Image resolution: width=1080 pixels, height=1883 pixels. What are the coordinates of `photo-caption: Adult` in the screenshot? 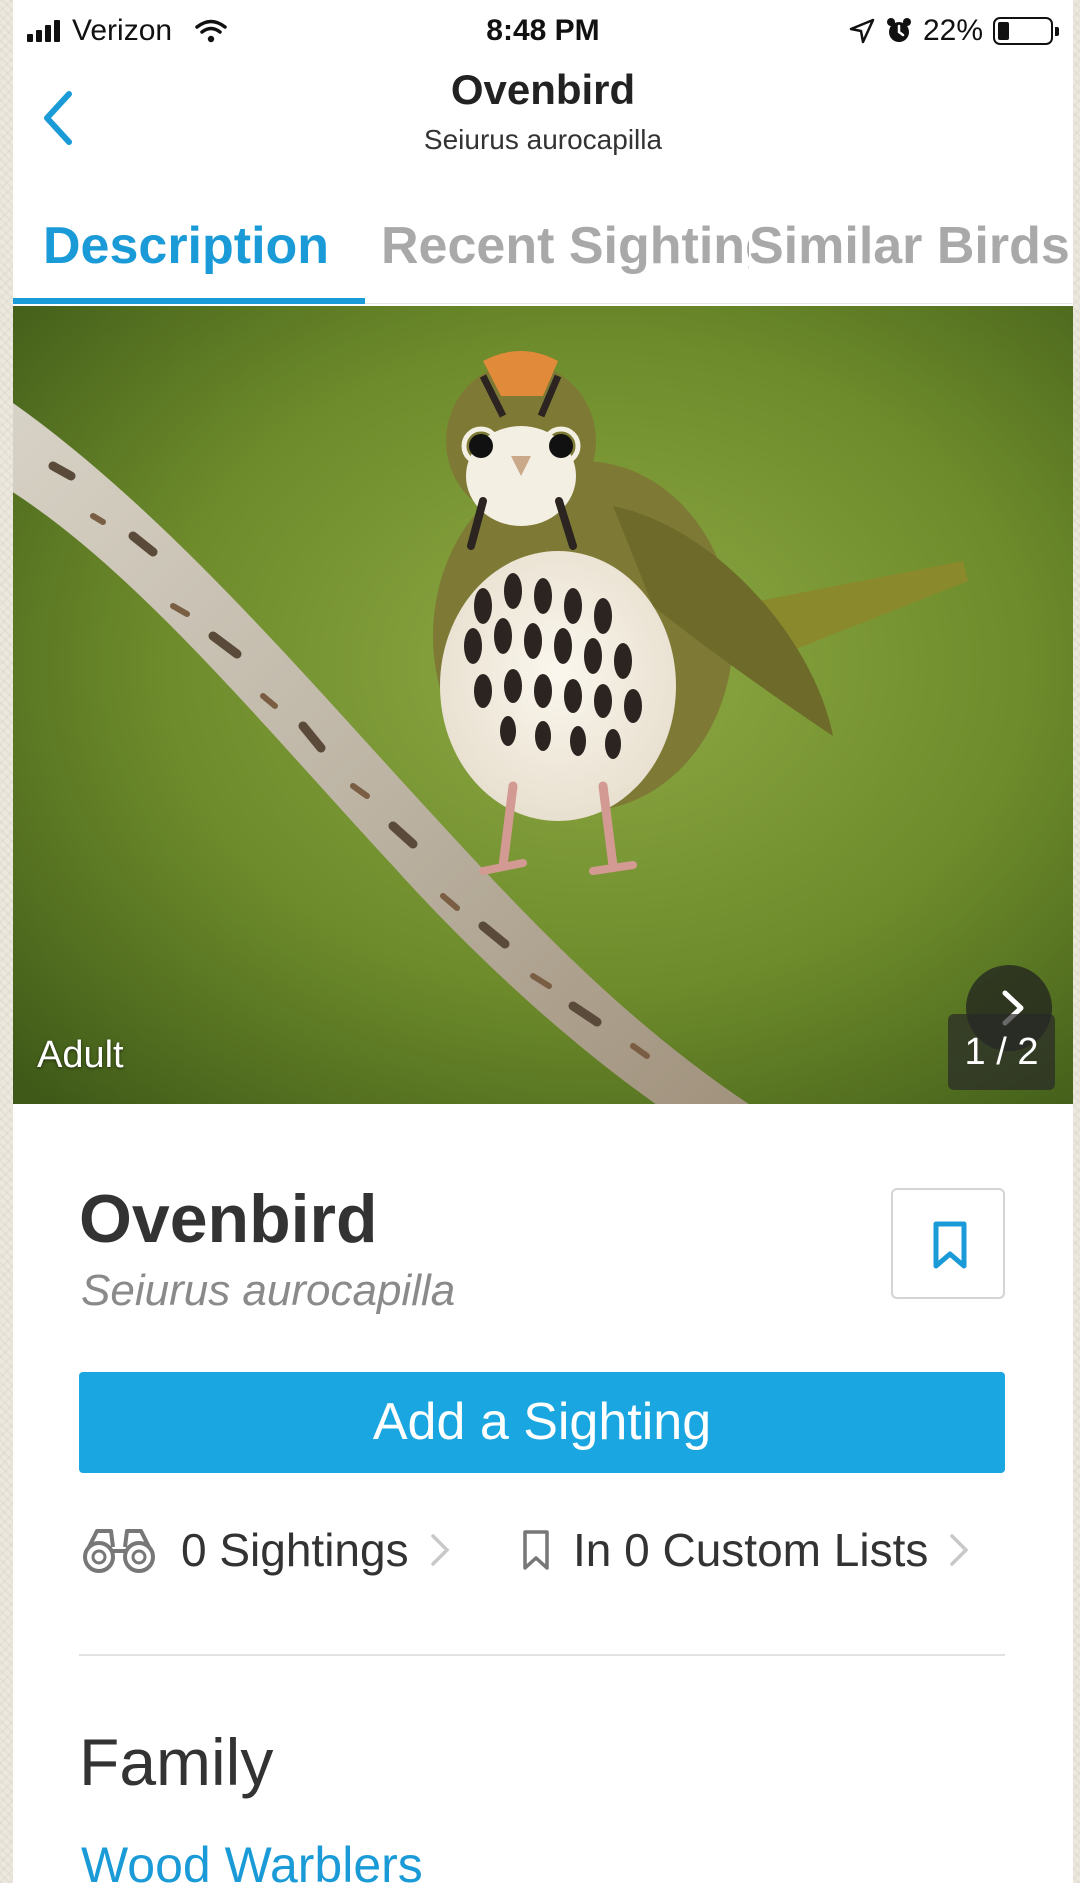 It's located at (80, 1055).